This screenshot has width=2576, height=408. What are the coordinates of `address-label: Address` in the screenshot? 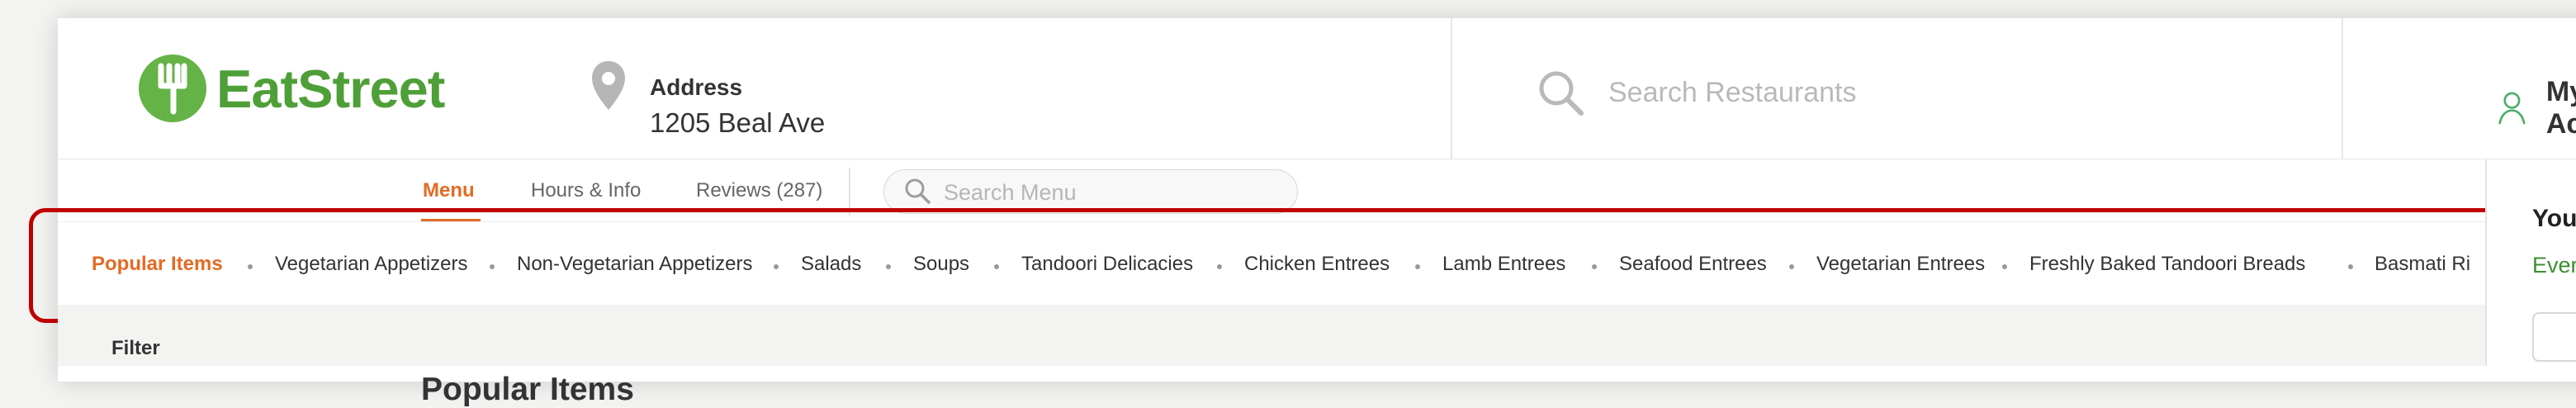 It's located at (696, 87).